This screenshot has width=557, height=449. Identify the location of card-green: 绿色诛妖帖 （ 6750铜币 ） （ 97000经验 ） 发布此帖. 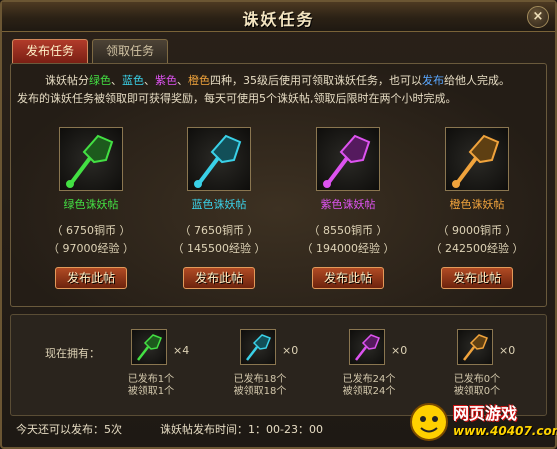
(91, 208).